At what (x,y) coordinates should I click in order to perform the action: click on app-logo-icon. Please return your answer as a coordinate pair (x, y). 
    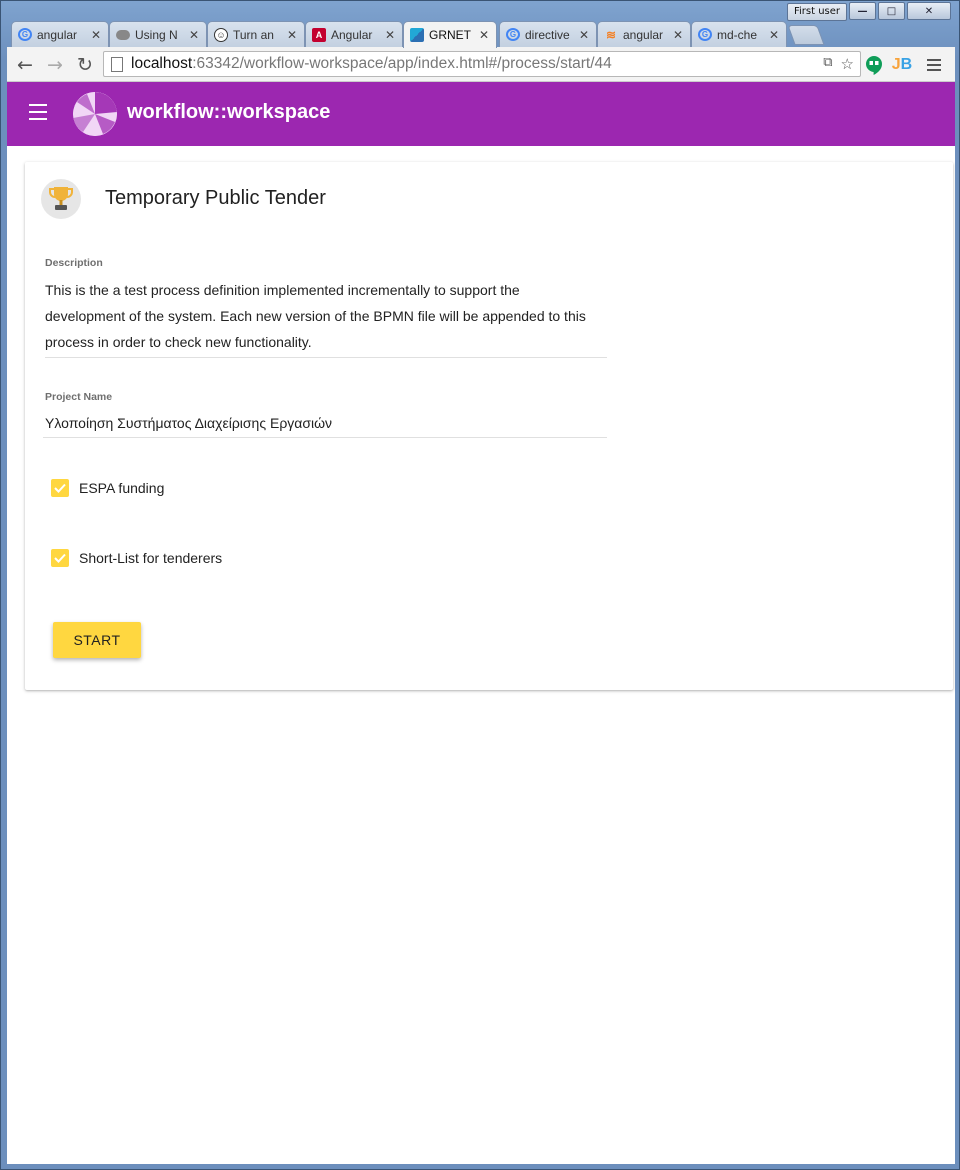
    Looking at the image, I should click on (95, 114).